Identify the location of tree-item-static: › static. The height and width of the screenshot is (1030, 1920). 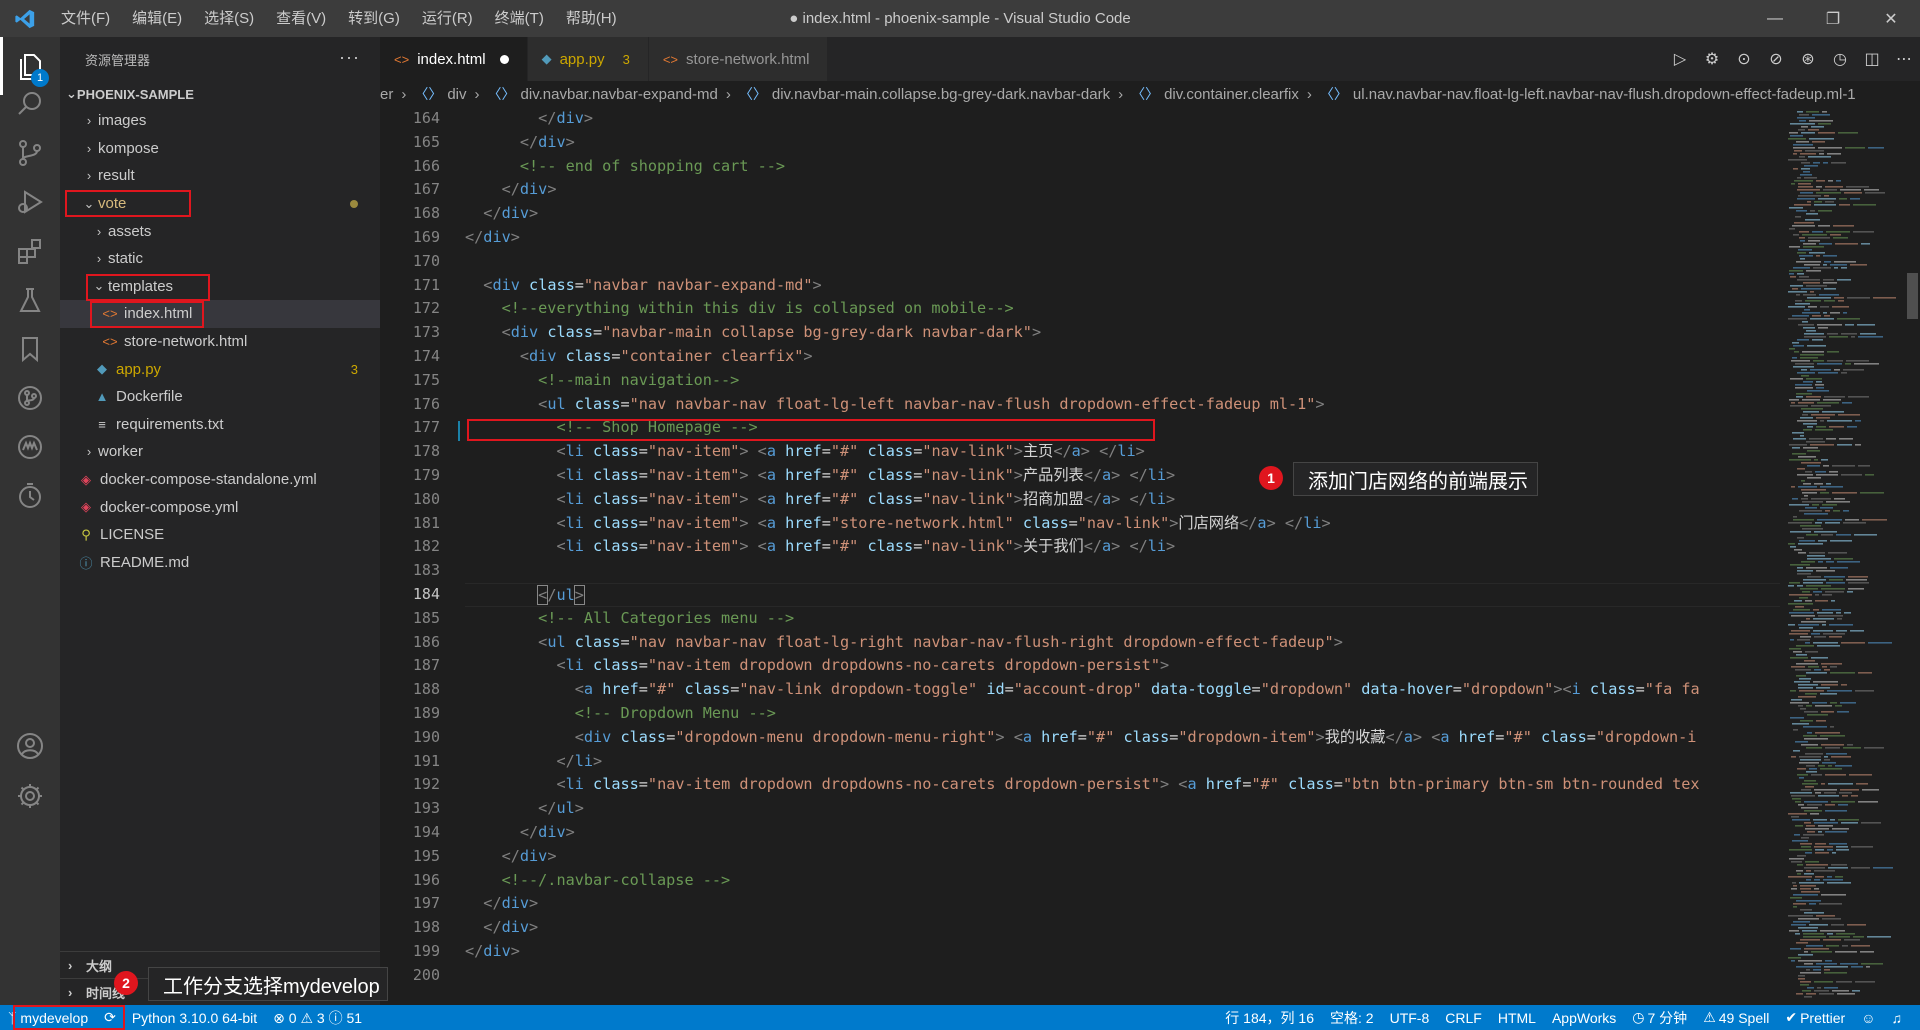
(220, 259).